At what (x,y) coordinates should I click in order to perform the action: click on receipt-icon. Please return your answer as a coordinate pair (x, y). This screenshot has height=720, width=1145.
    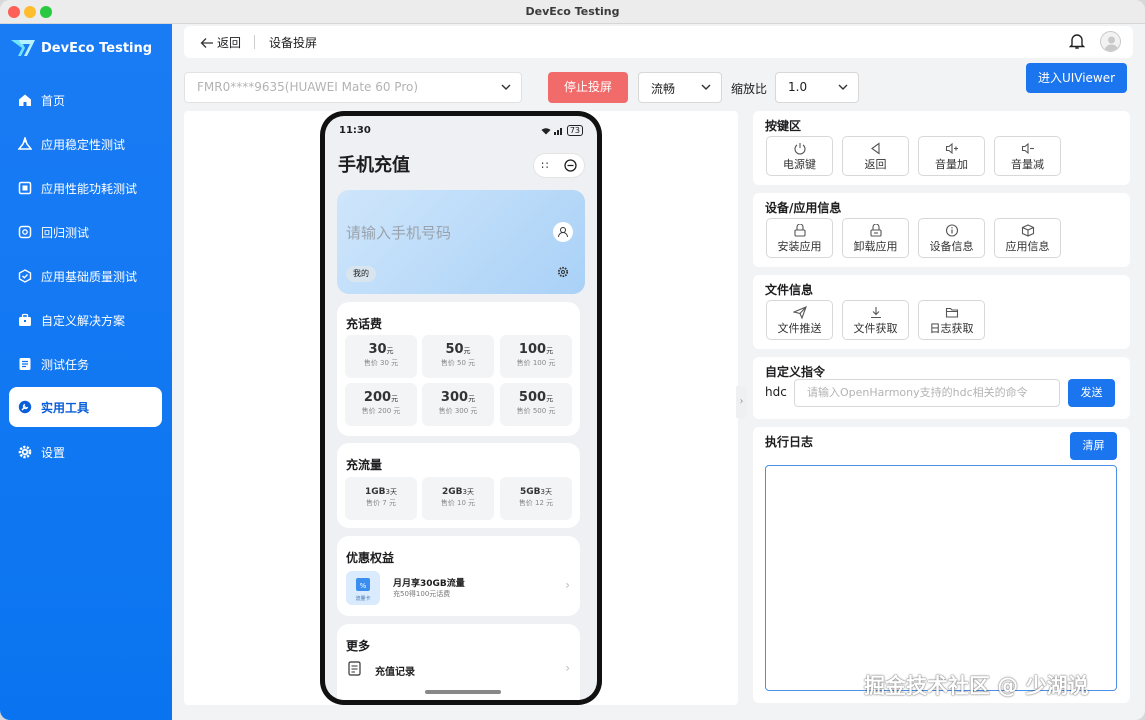
    Looking at the image, I should click on (354, 668).